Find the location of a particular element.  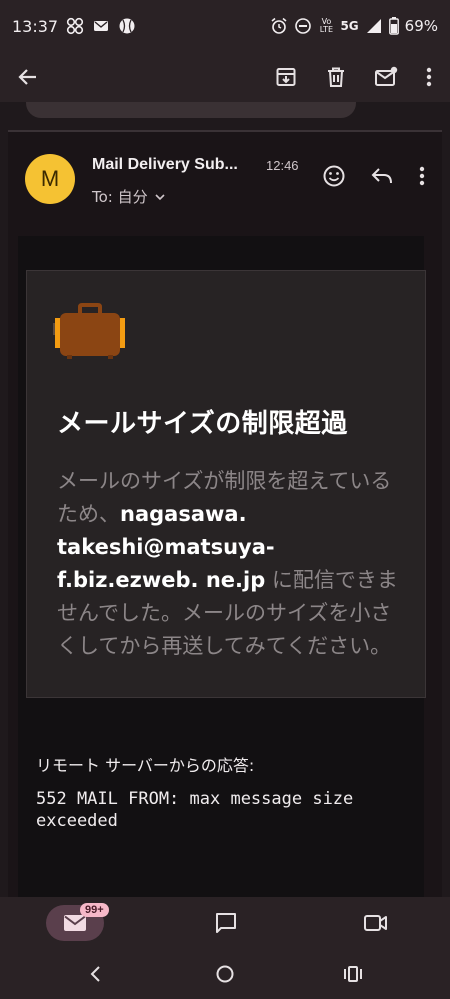

chat-icon is located at coordinates (226, 923).